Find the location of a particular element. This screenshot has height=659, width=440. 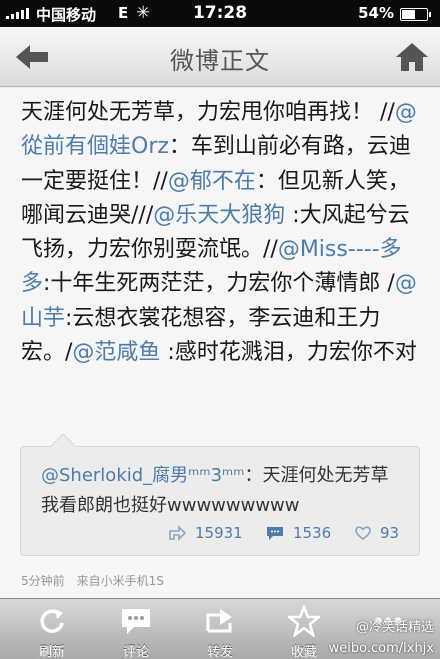

post-source: 来自小米手机1S is located at coordinates (120, 581).